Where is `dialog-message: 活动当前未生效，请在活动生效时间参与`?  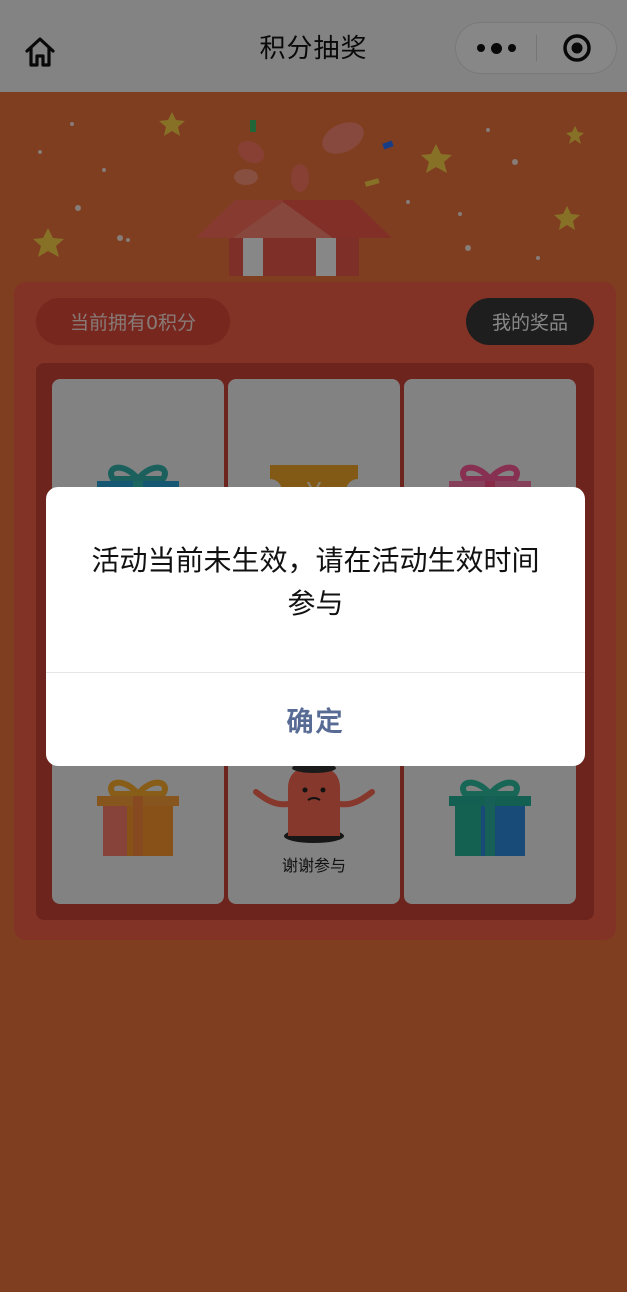 dialog-message: 活动当前未生效，请在活动生效时间参与 is located at coordinates (315, 582).